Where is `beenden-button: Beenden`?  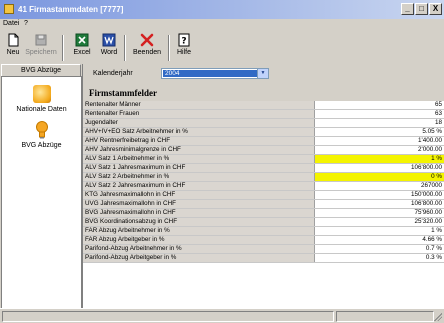 beenden-button: Beenden is located at coordinates (147, 48).